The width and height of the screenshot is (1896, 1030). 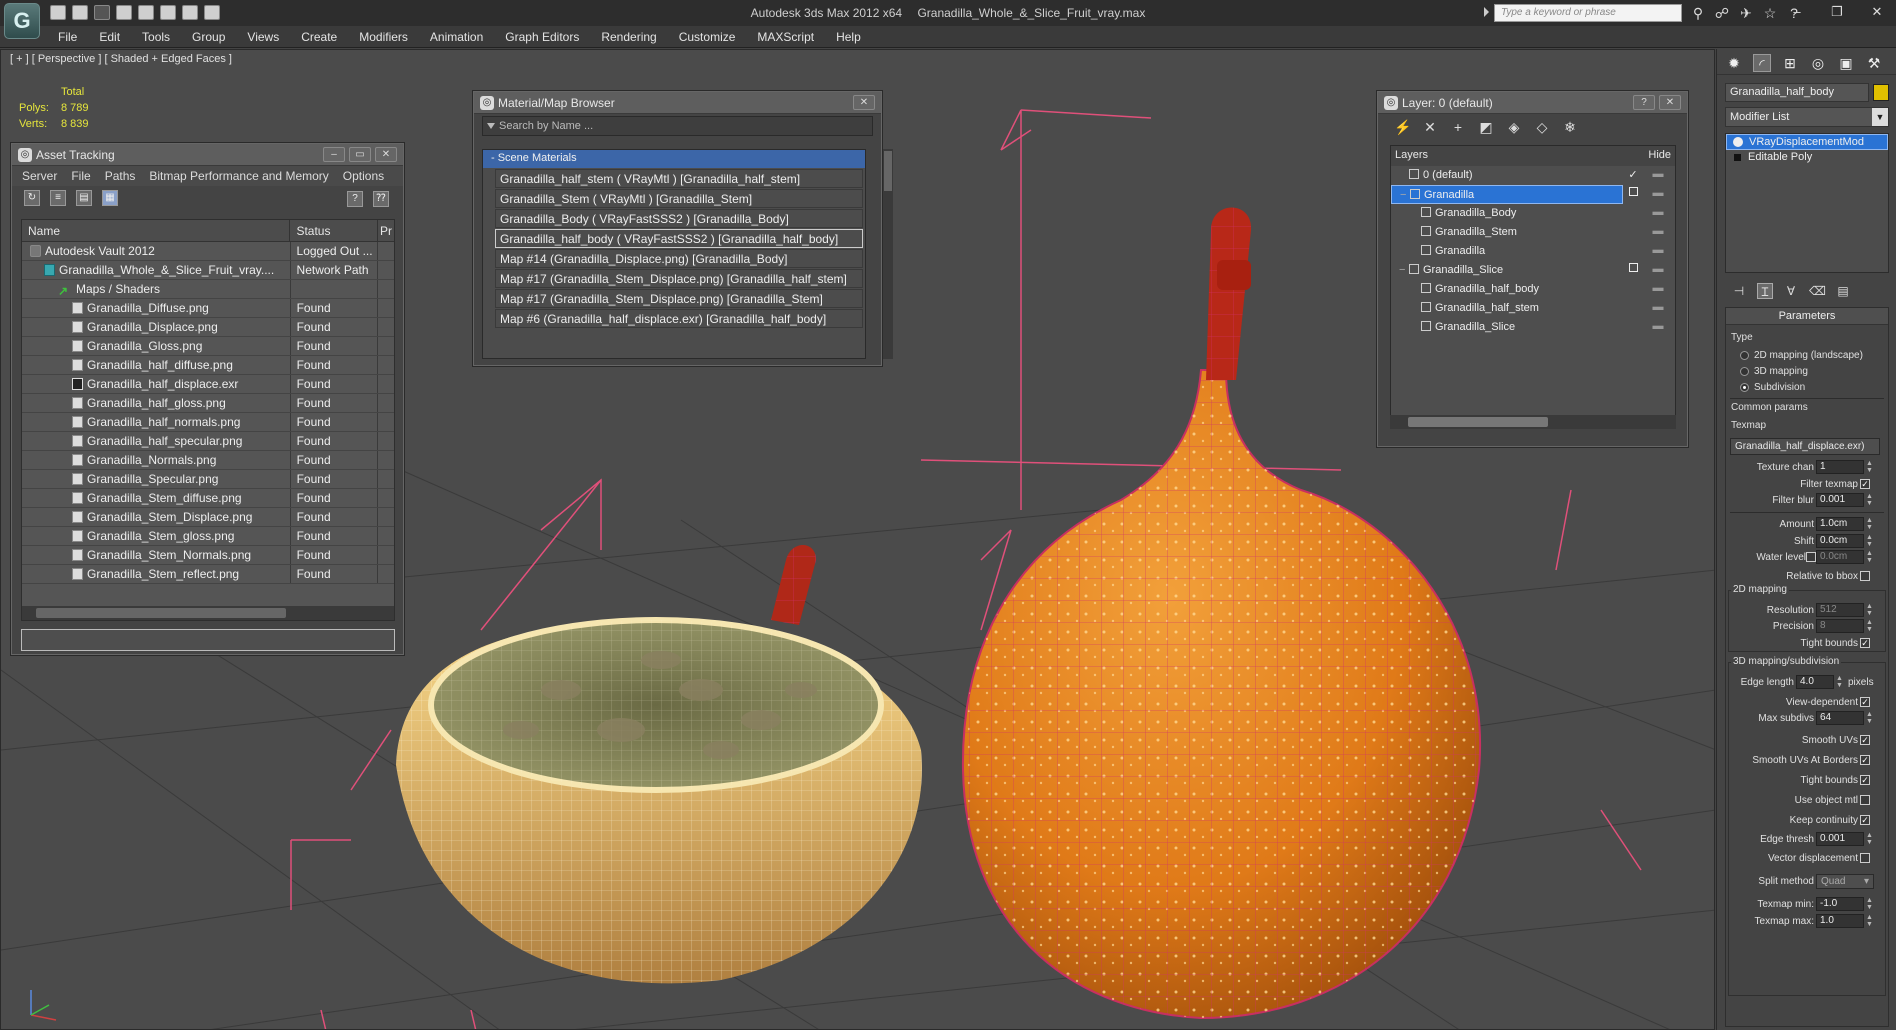 What do you see at coordinates (58, 198) in the screenshot?
I see `list-view-icon: ≡` at bounding box center [58, 198].